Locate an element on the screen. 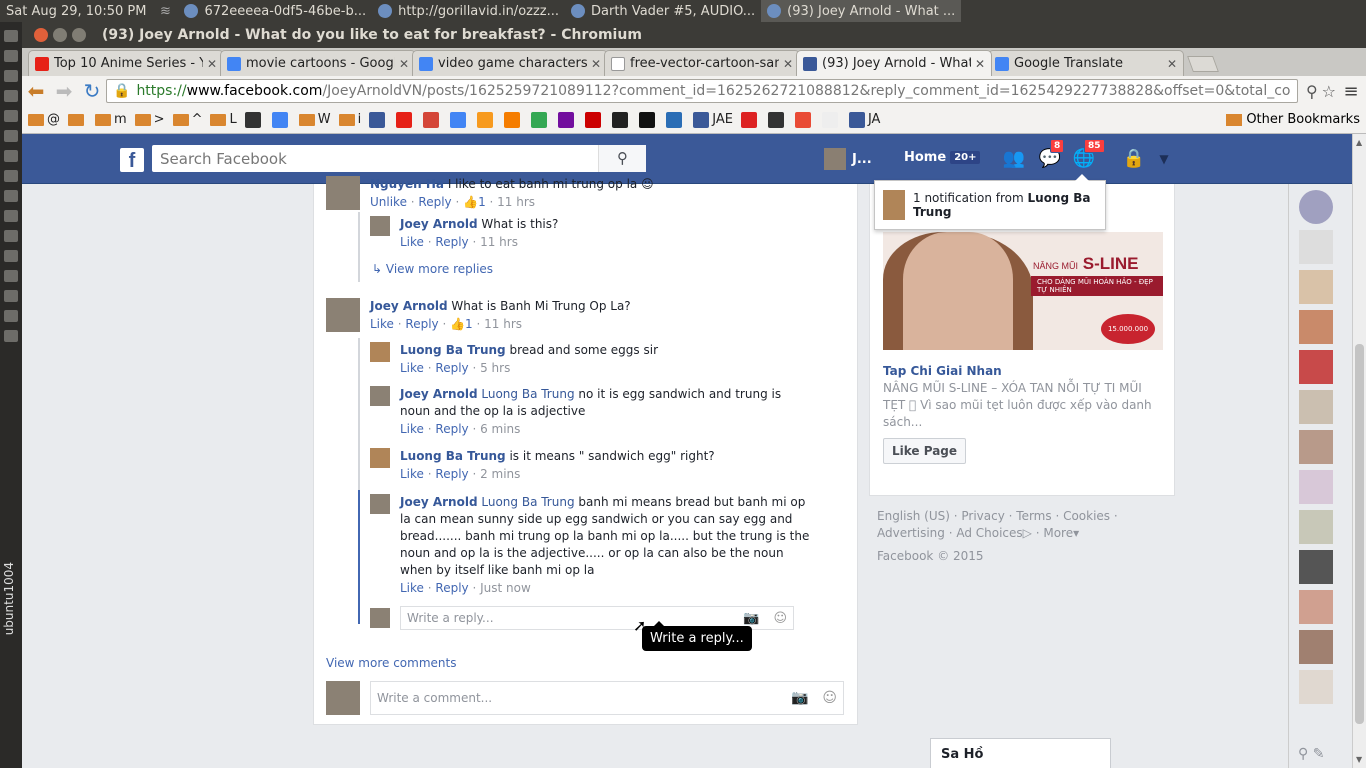 The height and width of the screenshot is (768, 1366). bookmark-item: m is located at coordinates (111, 119).